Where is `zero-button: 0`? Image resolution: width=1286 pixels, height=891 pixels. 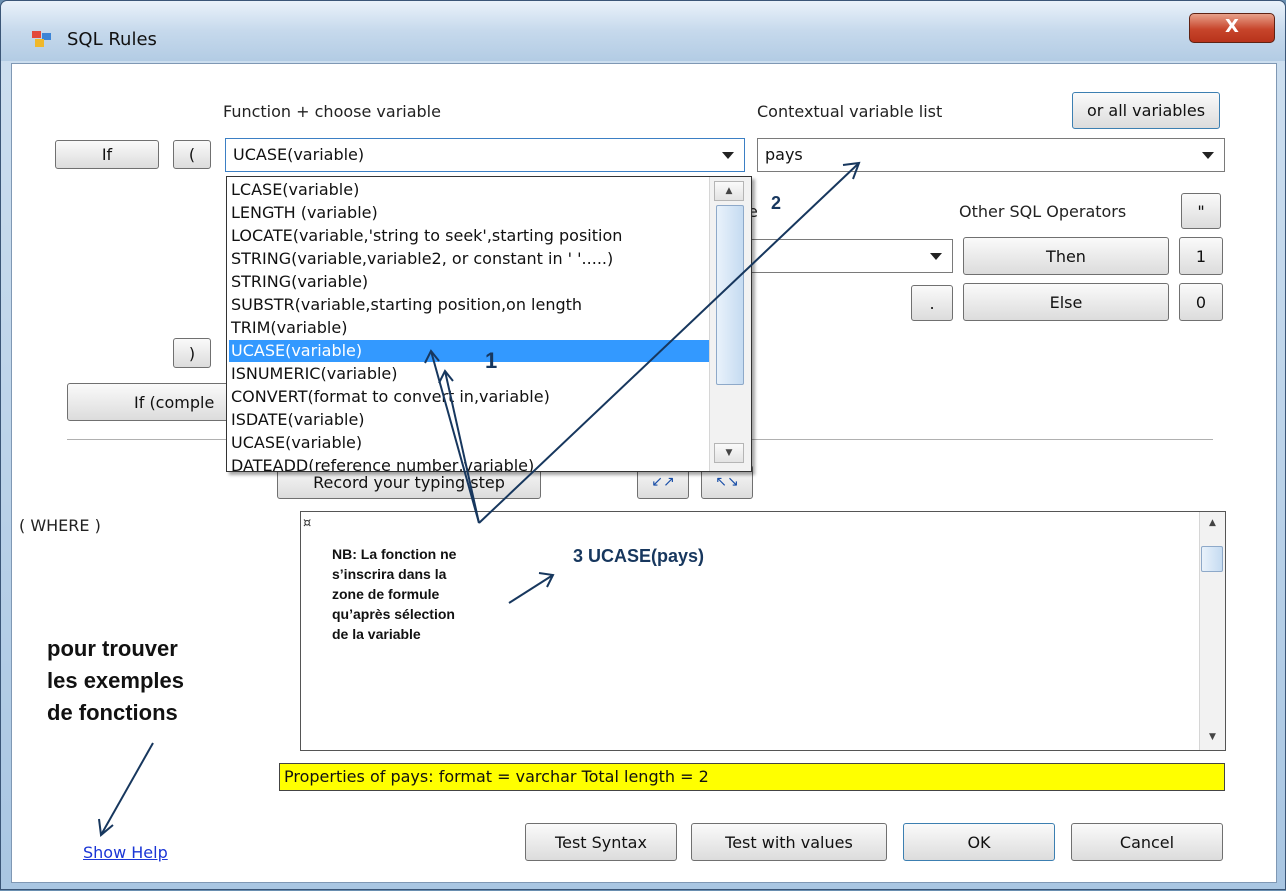 zero-button: 0 is located at coordinates (1201, 302).